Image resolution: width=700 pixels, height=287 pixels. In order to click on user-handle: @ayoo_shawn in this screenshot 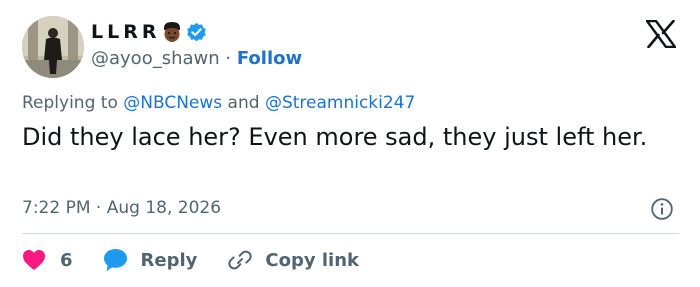, I will do `click(155, 58)`.